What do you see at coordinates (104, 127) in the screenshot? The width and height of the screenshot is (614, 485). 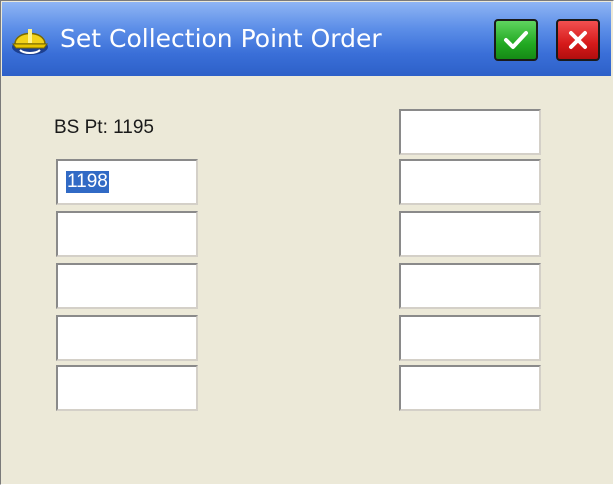 I see `backsight-point-label: BS Pt: 1195` at bounding box center [104, 127].